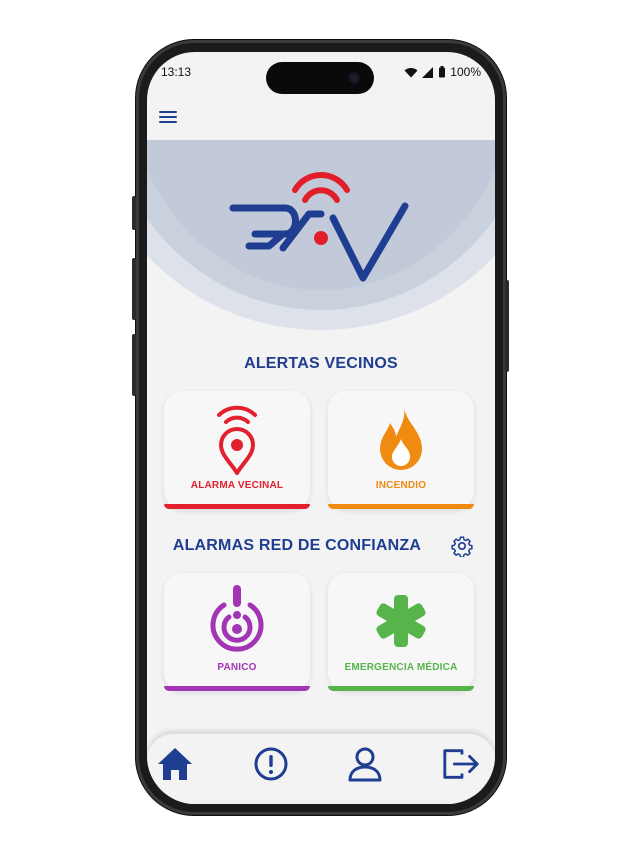  Describe the element at coordinates (271, 764) in the screenshot. I see `alert-circle-icon` at that location.